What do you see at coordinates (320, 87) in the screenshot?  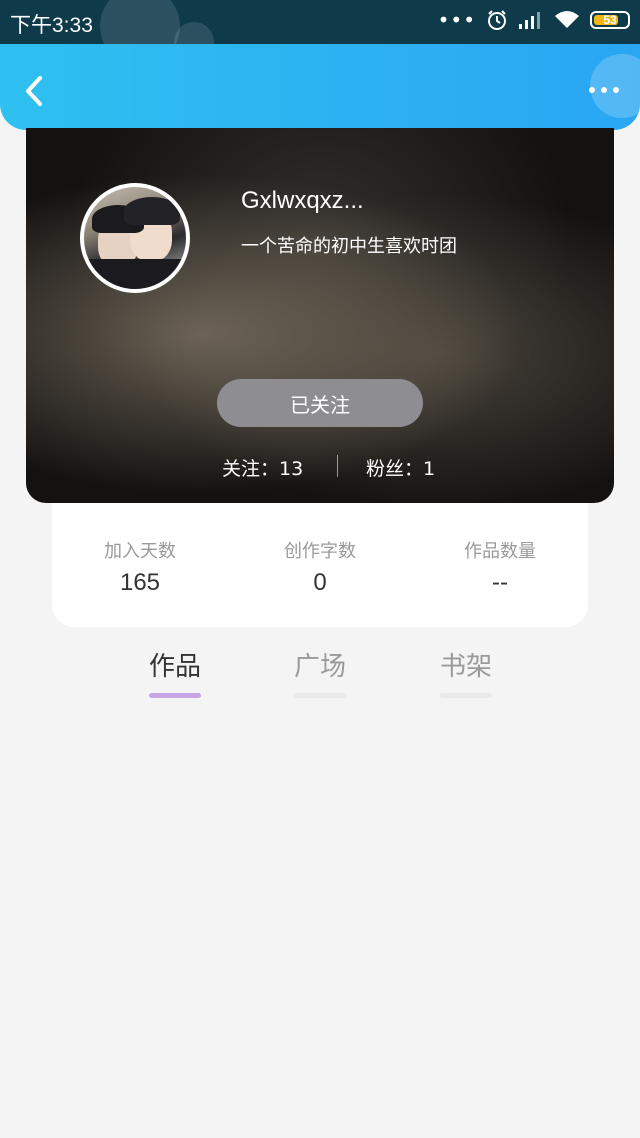 I see `header-bar` at bounding box center [320, 87].